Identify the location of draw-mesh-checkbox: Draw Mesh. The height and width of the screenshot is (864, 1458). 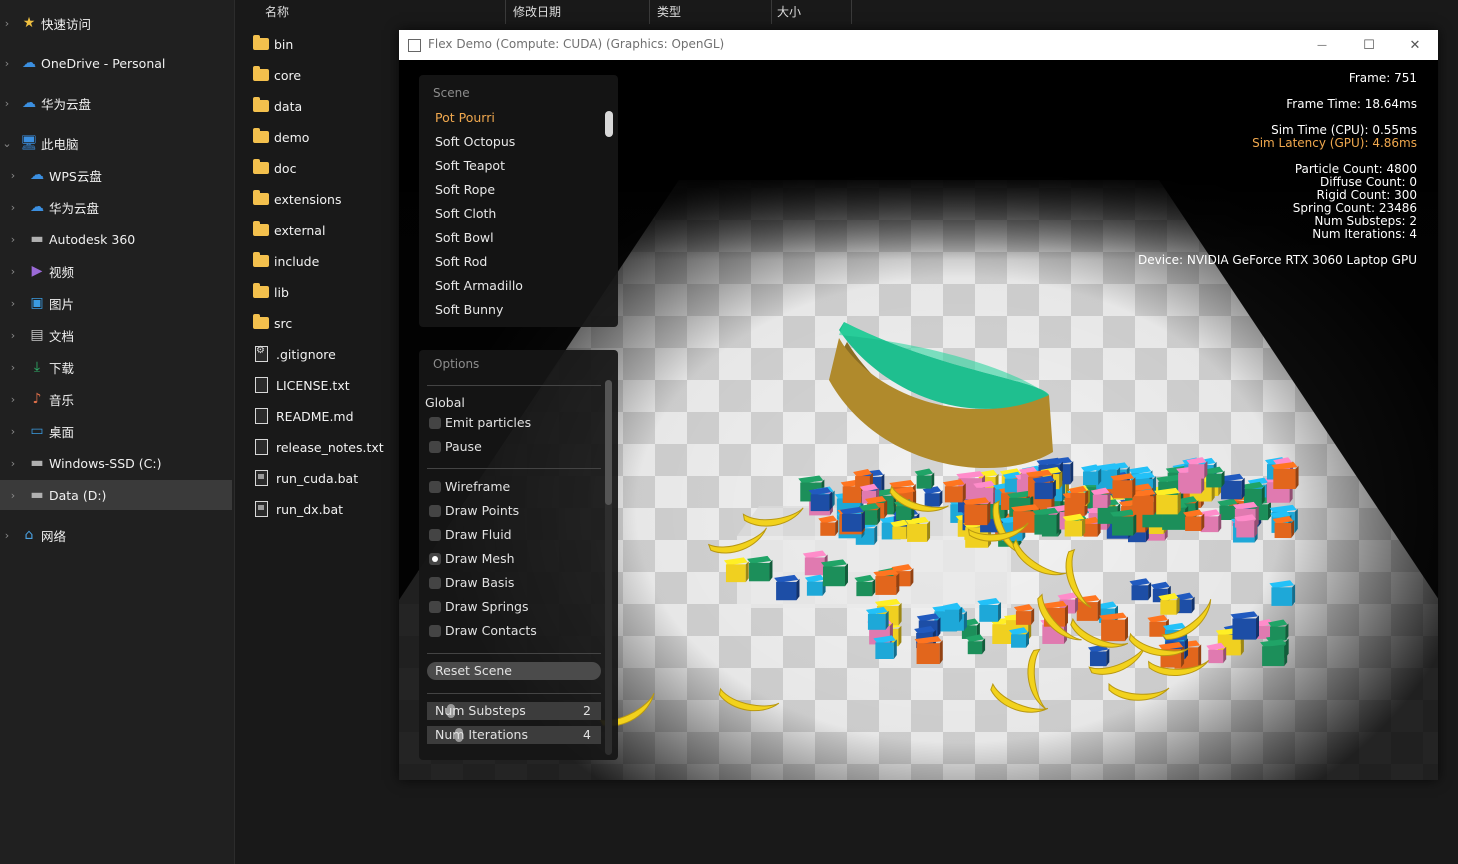
(472, 558).